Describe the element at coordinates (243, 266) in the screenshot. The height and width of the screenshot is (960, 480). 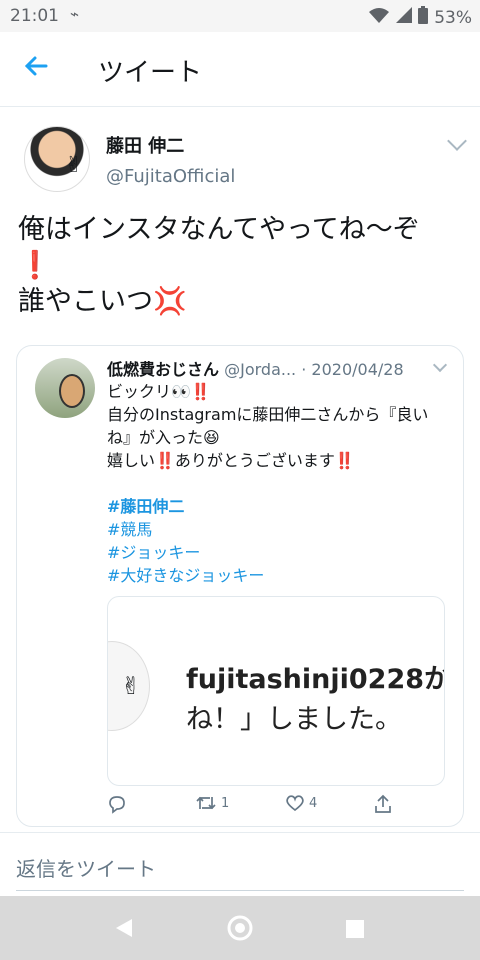
I see `tweet-text: 俺はインスタなんてやってね〜ぞ ❗ 誰やこいつ💢` at that location.